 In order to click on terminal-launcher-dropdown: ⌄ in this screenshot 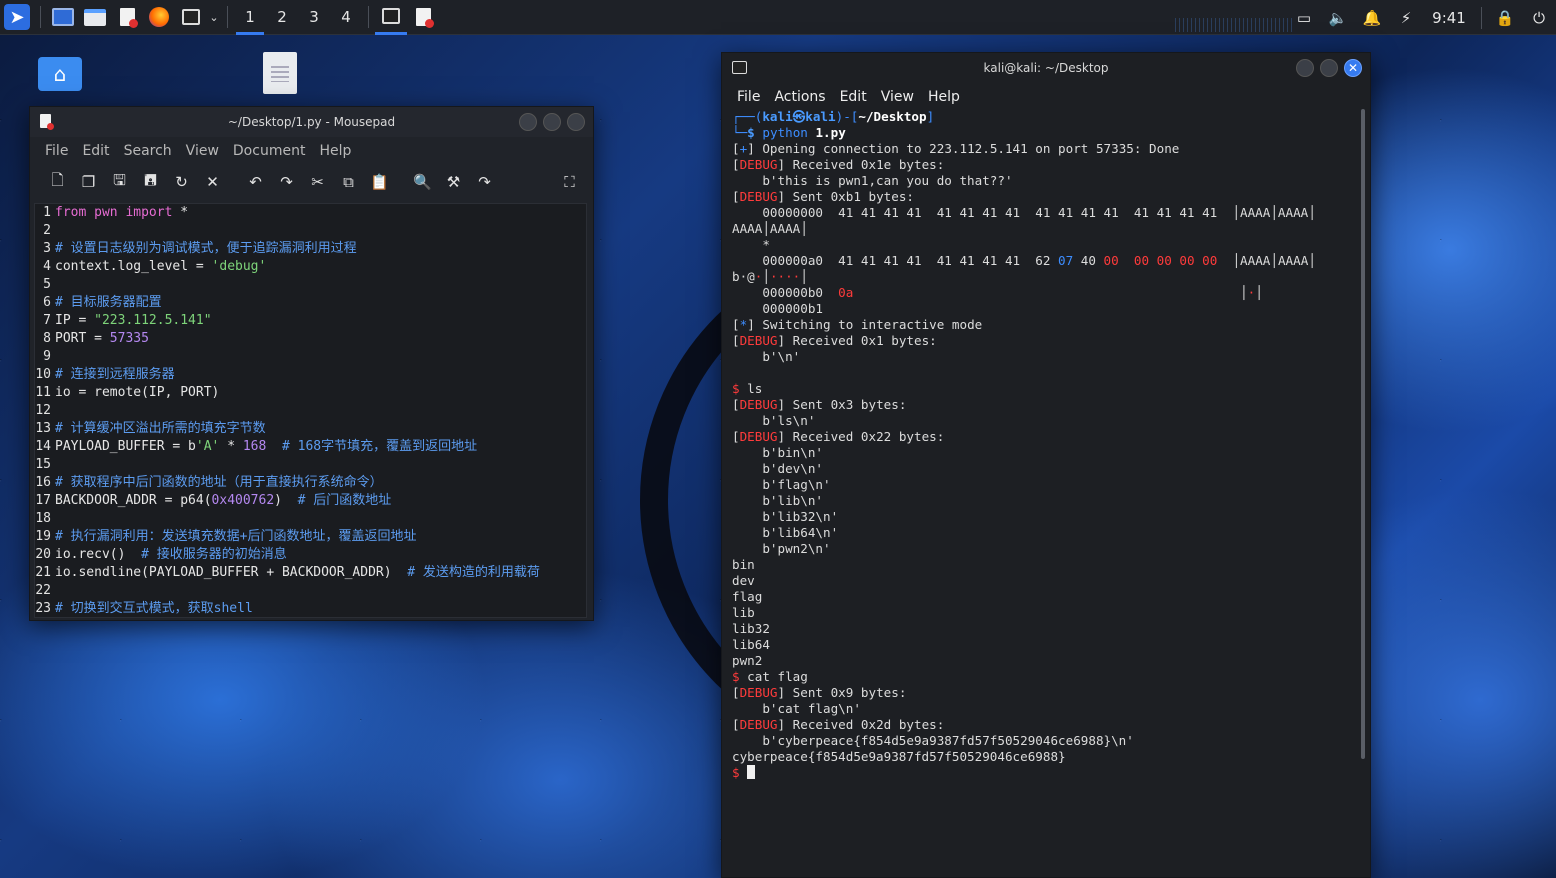, I will do `click(214, 17)`.